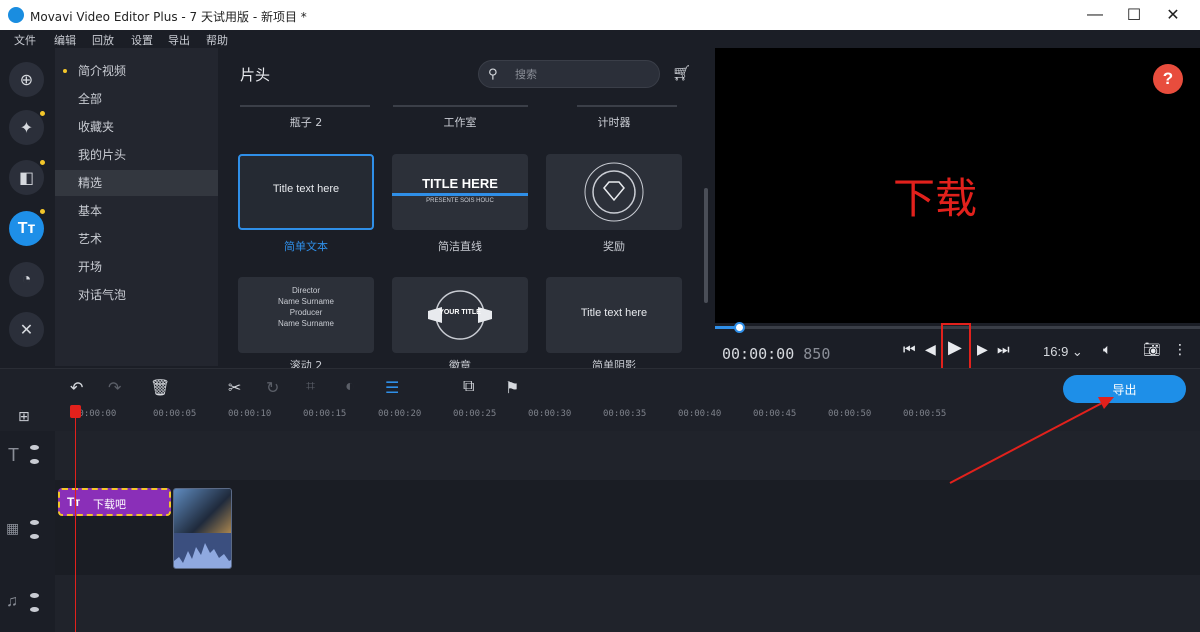 The height and width of the screenshot is (632, 1200). What do you see at coordinates (103, 40) in the screenshot?
I see `menu-playback: 回放` at bounding box center [103, 40].